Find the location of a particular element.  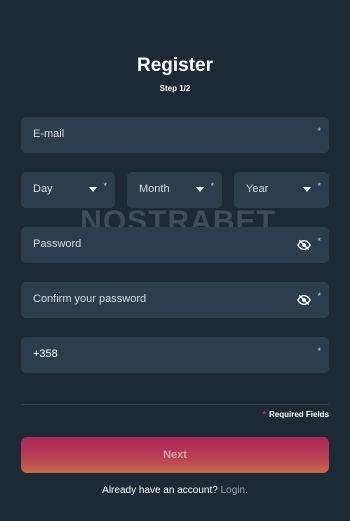

login-prompt-text: Already have an account? is located at coordinates (160, 490).